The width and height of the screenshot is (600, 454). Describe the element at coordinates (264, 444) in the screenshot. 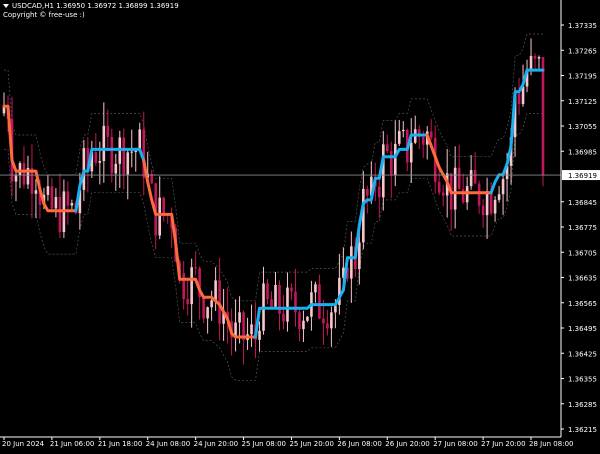

I see `x-tick-label: 25 Jun 08:00` at that location.